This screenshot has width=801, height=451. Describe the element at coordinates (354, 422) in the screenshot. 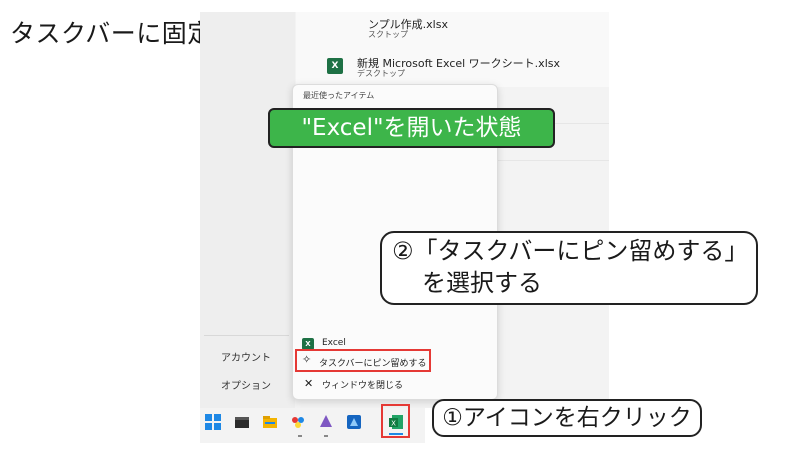

I see `folder-app-icon` at that location.